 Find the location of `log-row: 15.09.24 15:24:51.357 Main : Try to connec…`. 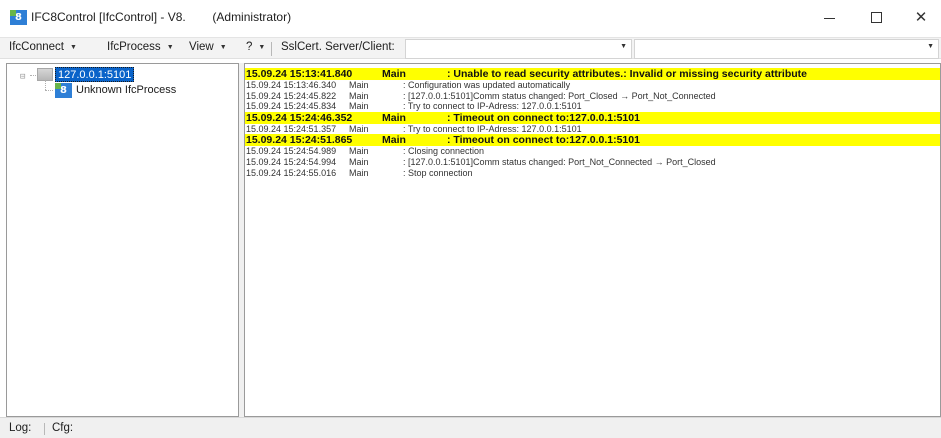

log-row: 15.09.24 15:24:51.357 Main : Try to connec… is located at coordinates (592, 129).